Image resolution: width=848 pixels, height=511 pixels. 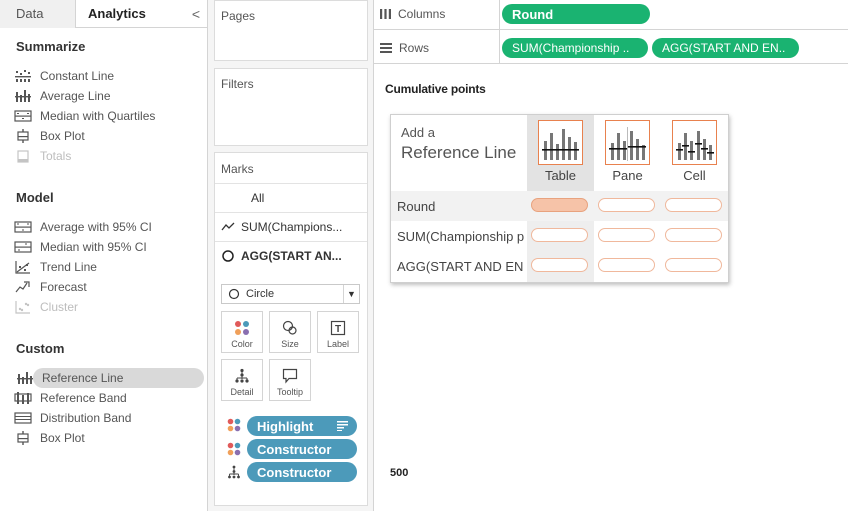 What do you see at coordinates (22, 267) in the screenshot?
I see `trend-line-icon` at bounding box center [22, 267].